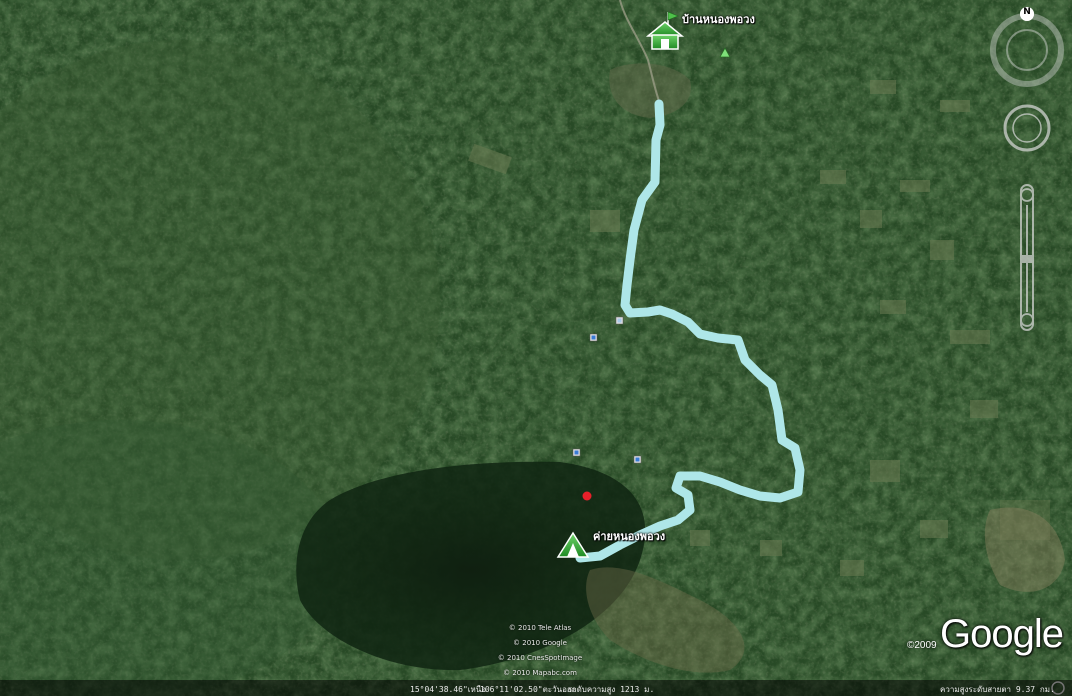 This screenshot has height=696, width=1072. What do you see at coordinates (1027, 12) in the screenshot?
I see `north-label: N` at bounding box center [1027, 12].